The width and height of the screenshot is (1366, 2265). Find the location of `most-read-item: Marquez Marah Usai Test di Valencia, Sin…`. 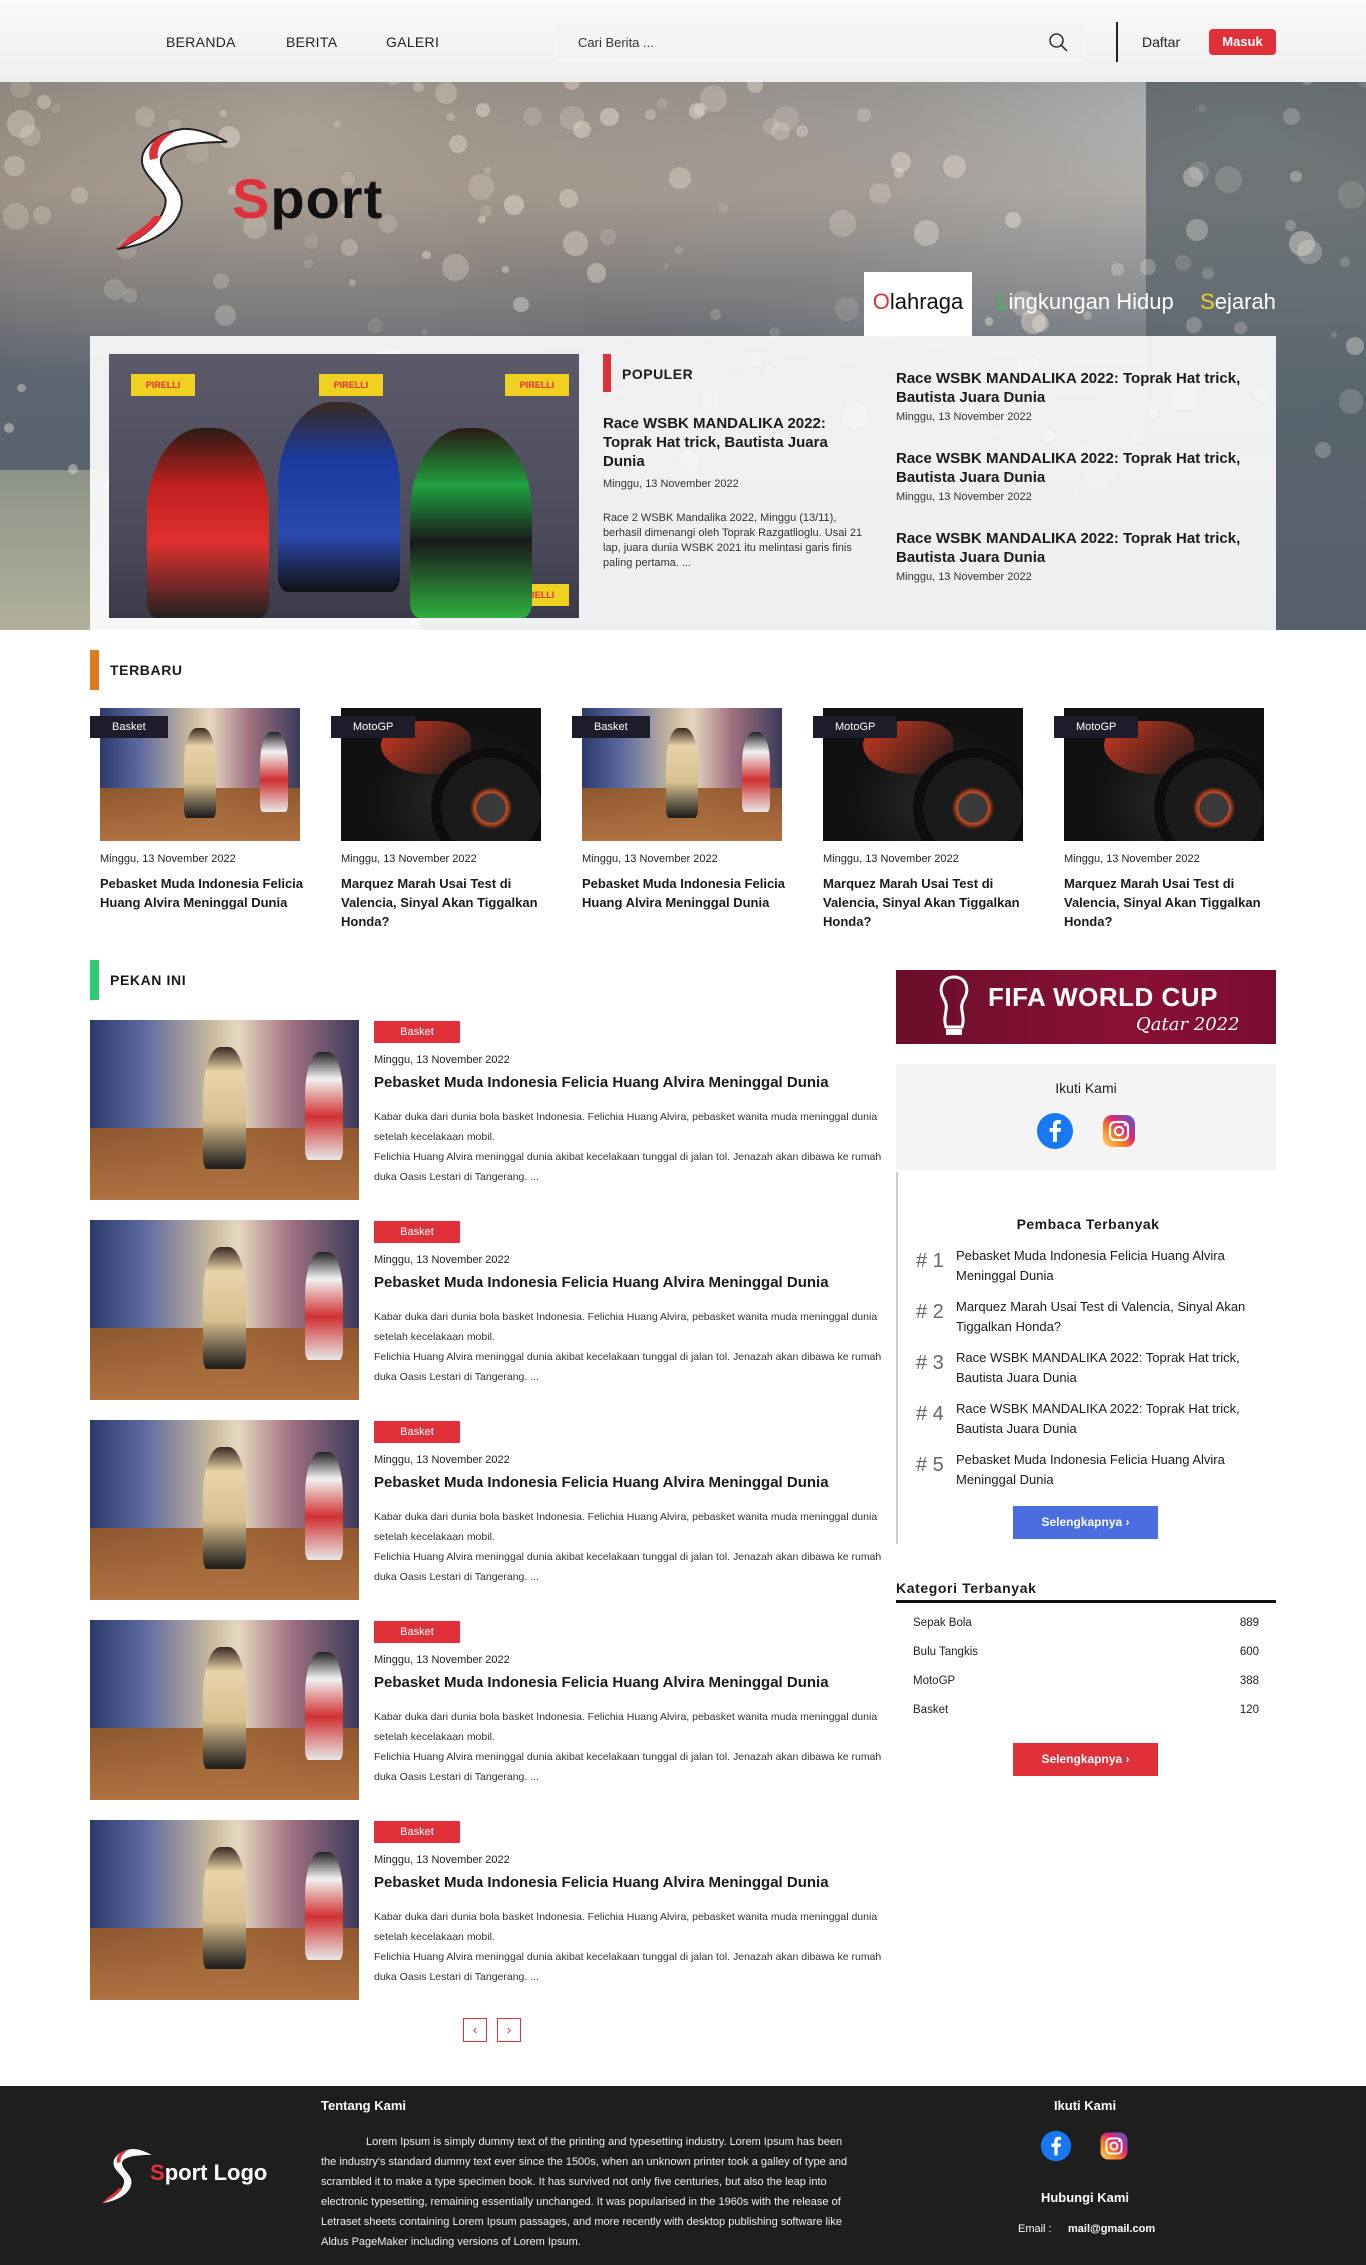

most-read-item: Marquez Marah Usai Test di Valencia, Sin… is located at coordinates (1111, 1317).